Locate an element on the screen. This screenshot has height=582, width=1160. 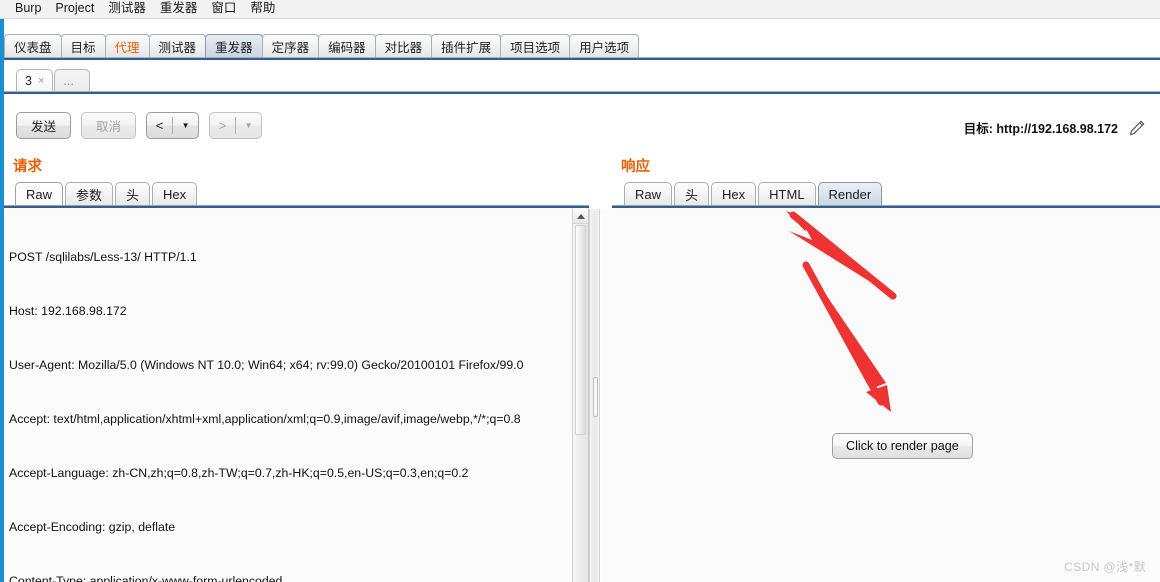
request-tab-bar: Raw 参数 头 Hex is located at coordinates (107, 193).